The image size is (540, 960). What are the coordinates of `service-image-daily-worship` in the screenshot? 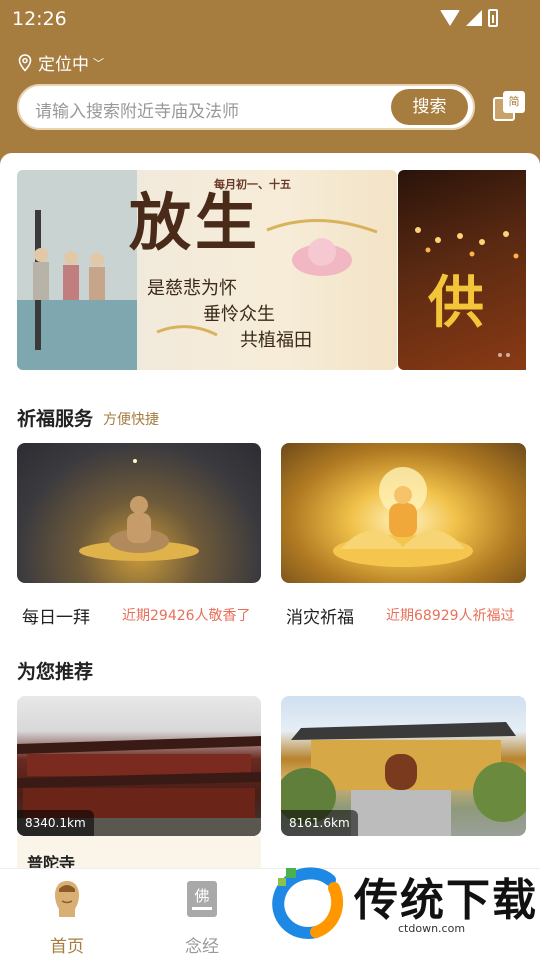 It's located at (139, 513).